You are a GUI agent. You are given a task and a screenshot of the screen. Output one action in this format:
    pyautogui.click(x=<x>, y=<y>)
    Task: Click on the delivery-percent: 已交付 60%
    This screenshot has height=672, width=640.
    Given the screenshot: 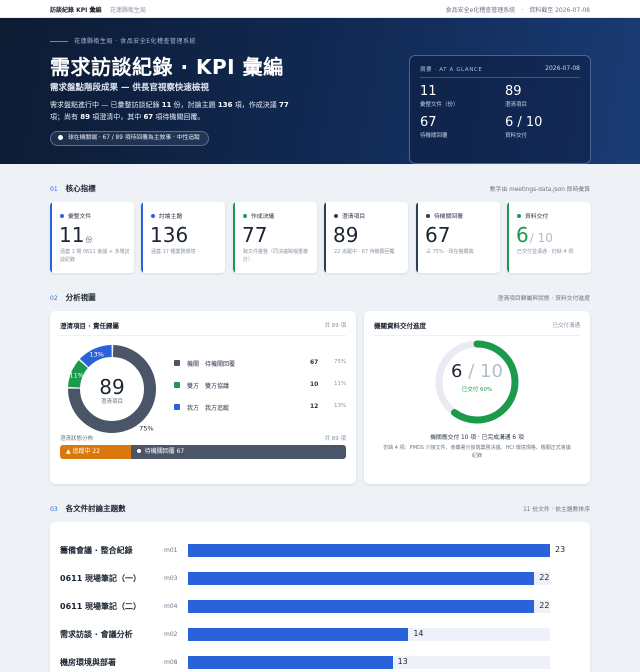 What is the action you would take?
    pyautogui.click(x=477, y=390)
    